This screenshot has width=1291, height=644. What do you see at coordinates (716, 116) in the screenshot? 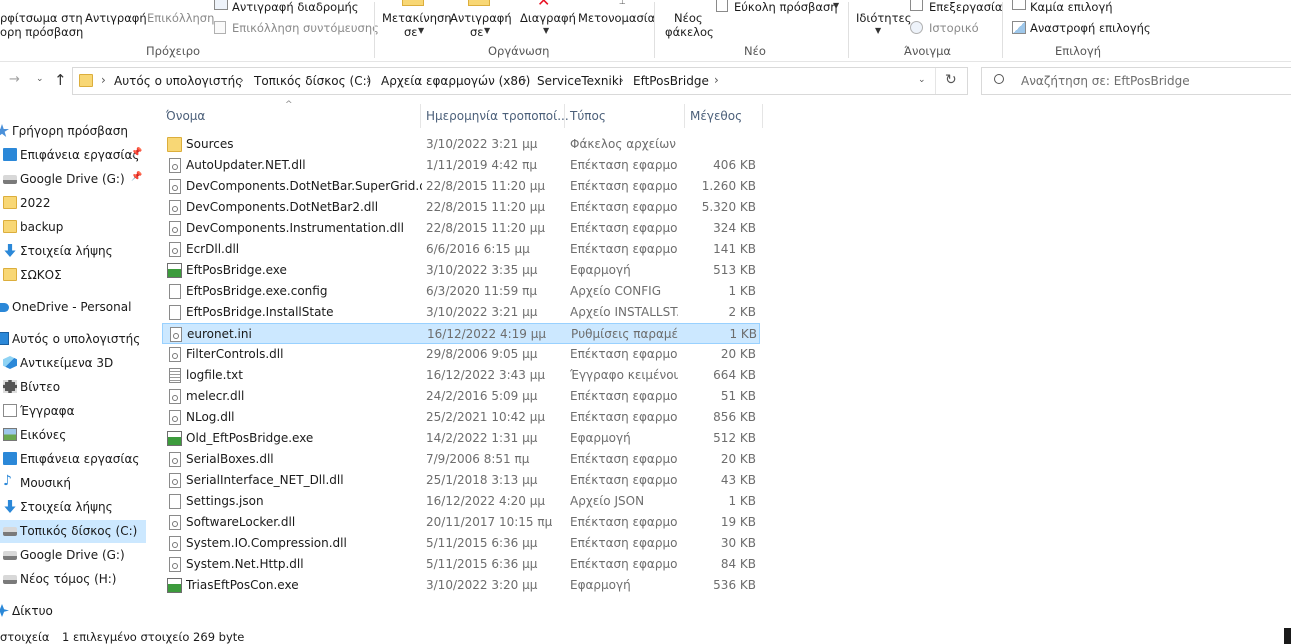
I see `column-header-size: Μέγεθος` at bounding box center [716, 116].